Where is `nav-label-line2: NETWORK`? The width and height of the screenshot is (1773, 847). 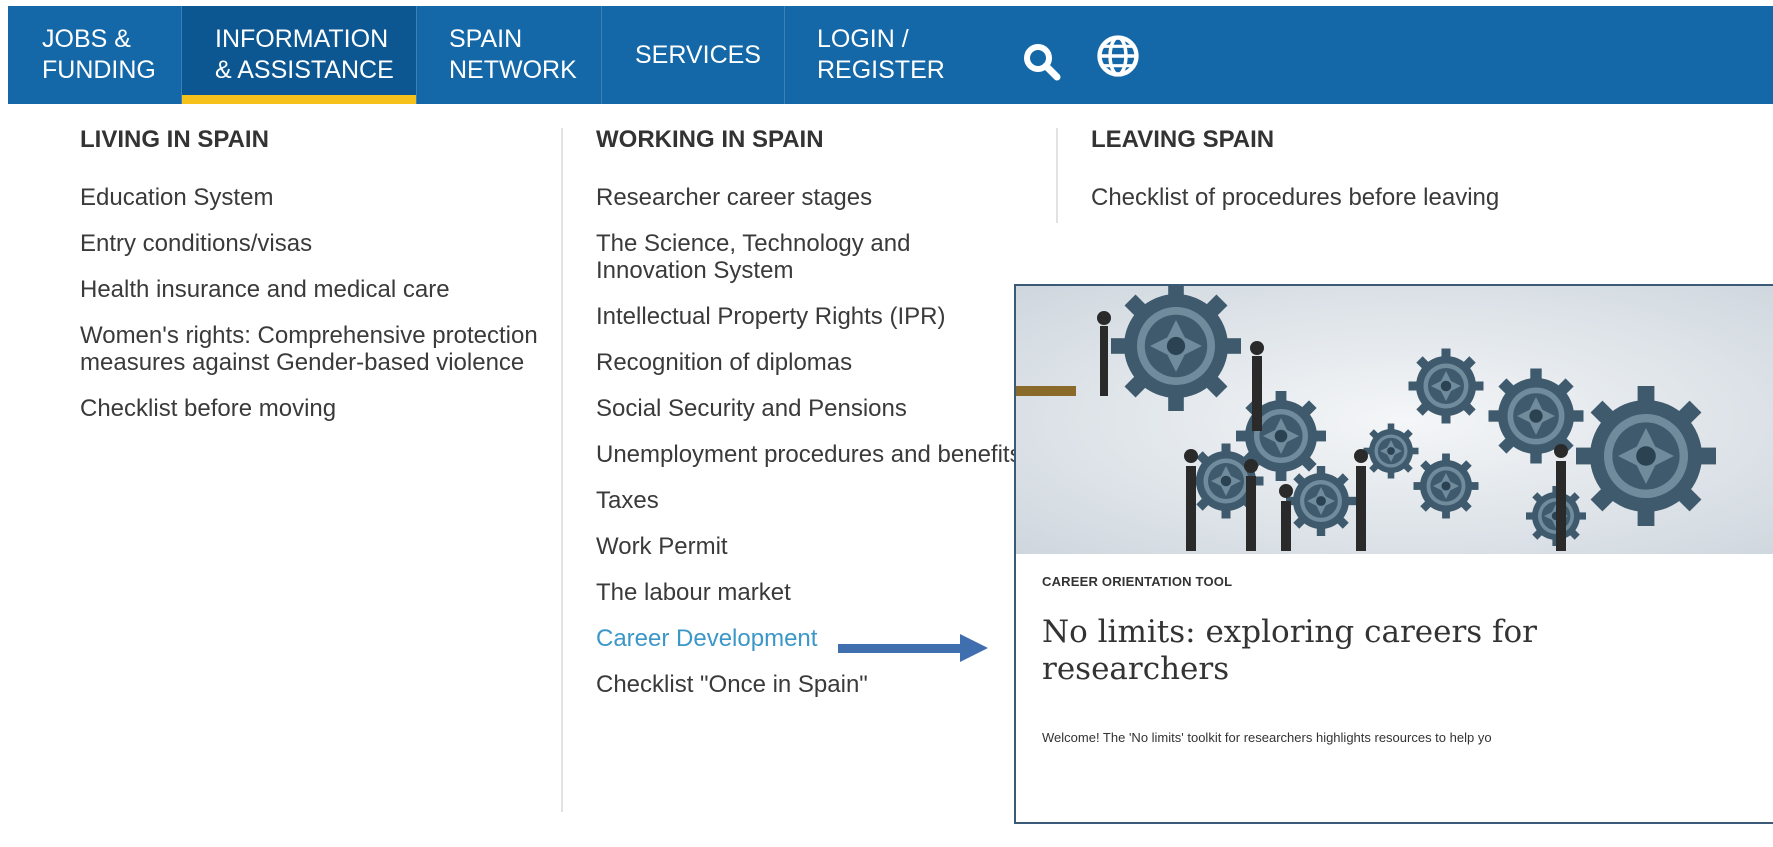 nav-label-line2: NETWORK is located at coordinates (513, 70).